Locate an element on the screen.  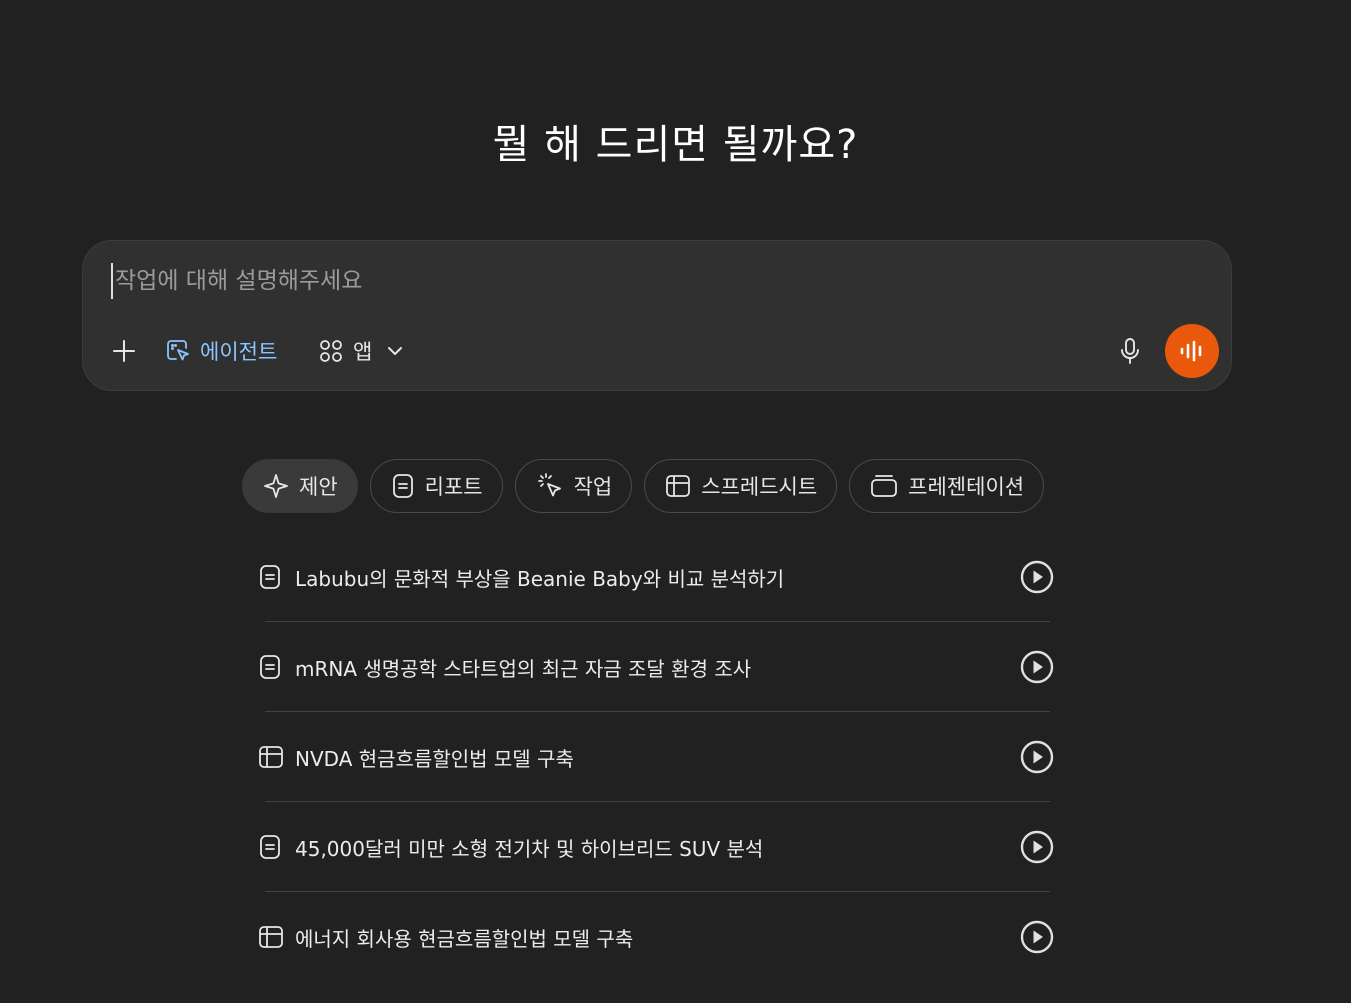
cursor-click-icon is located at coordinates (549, 485).